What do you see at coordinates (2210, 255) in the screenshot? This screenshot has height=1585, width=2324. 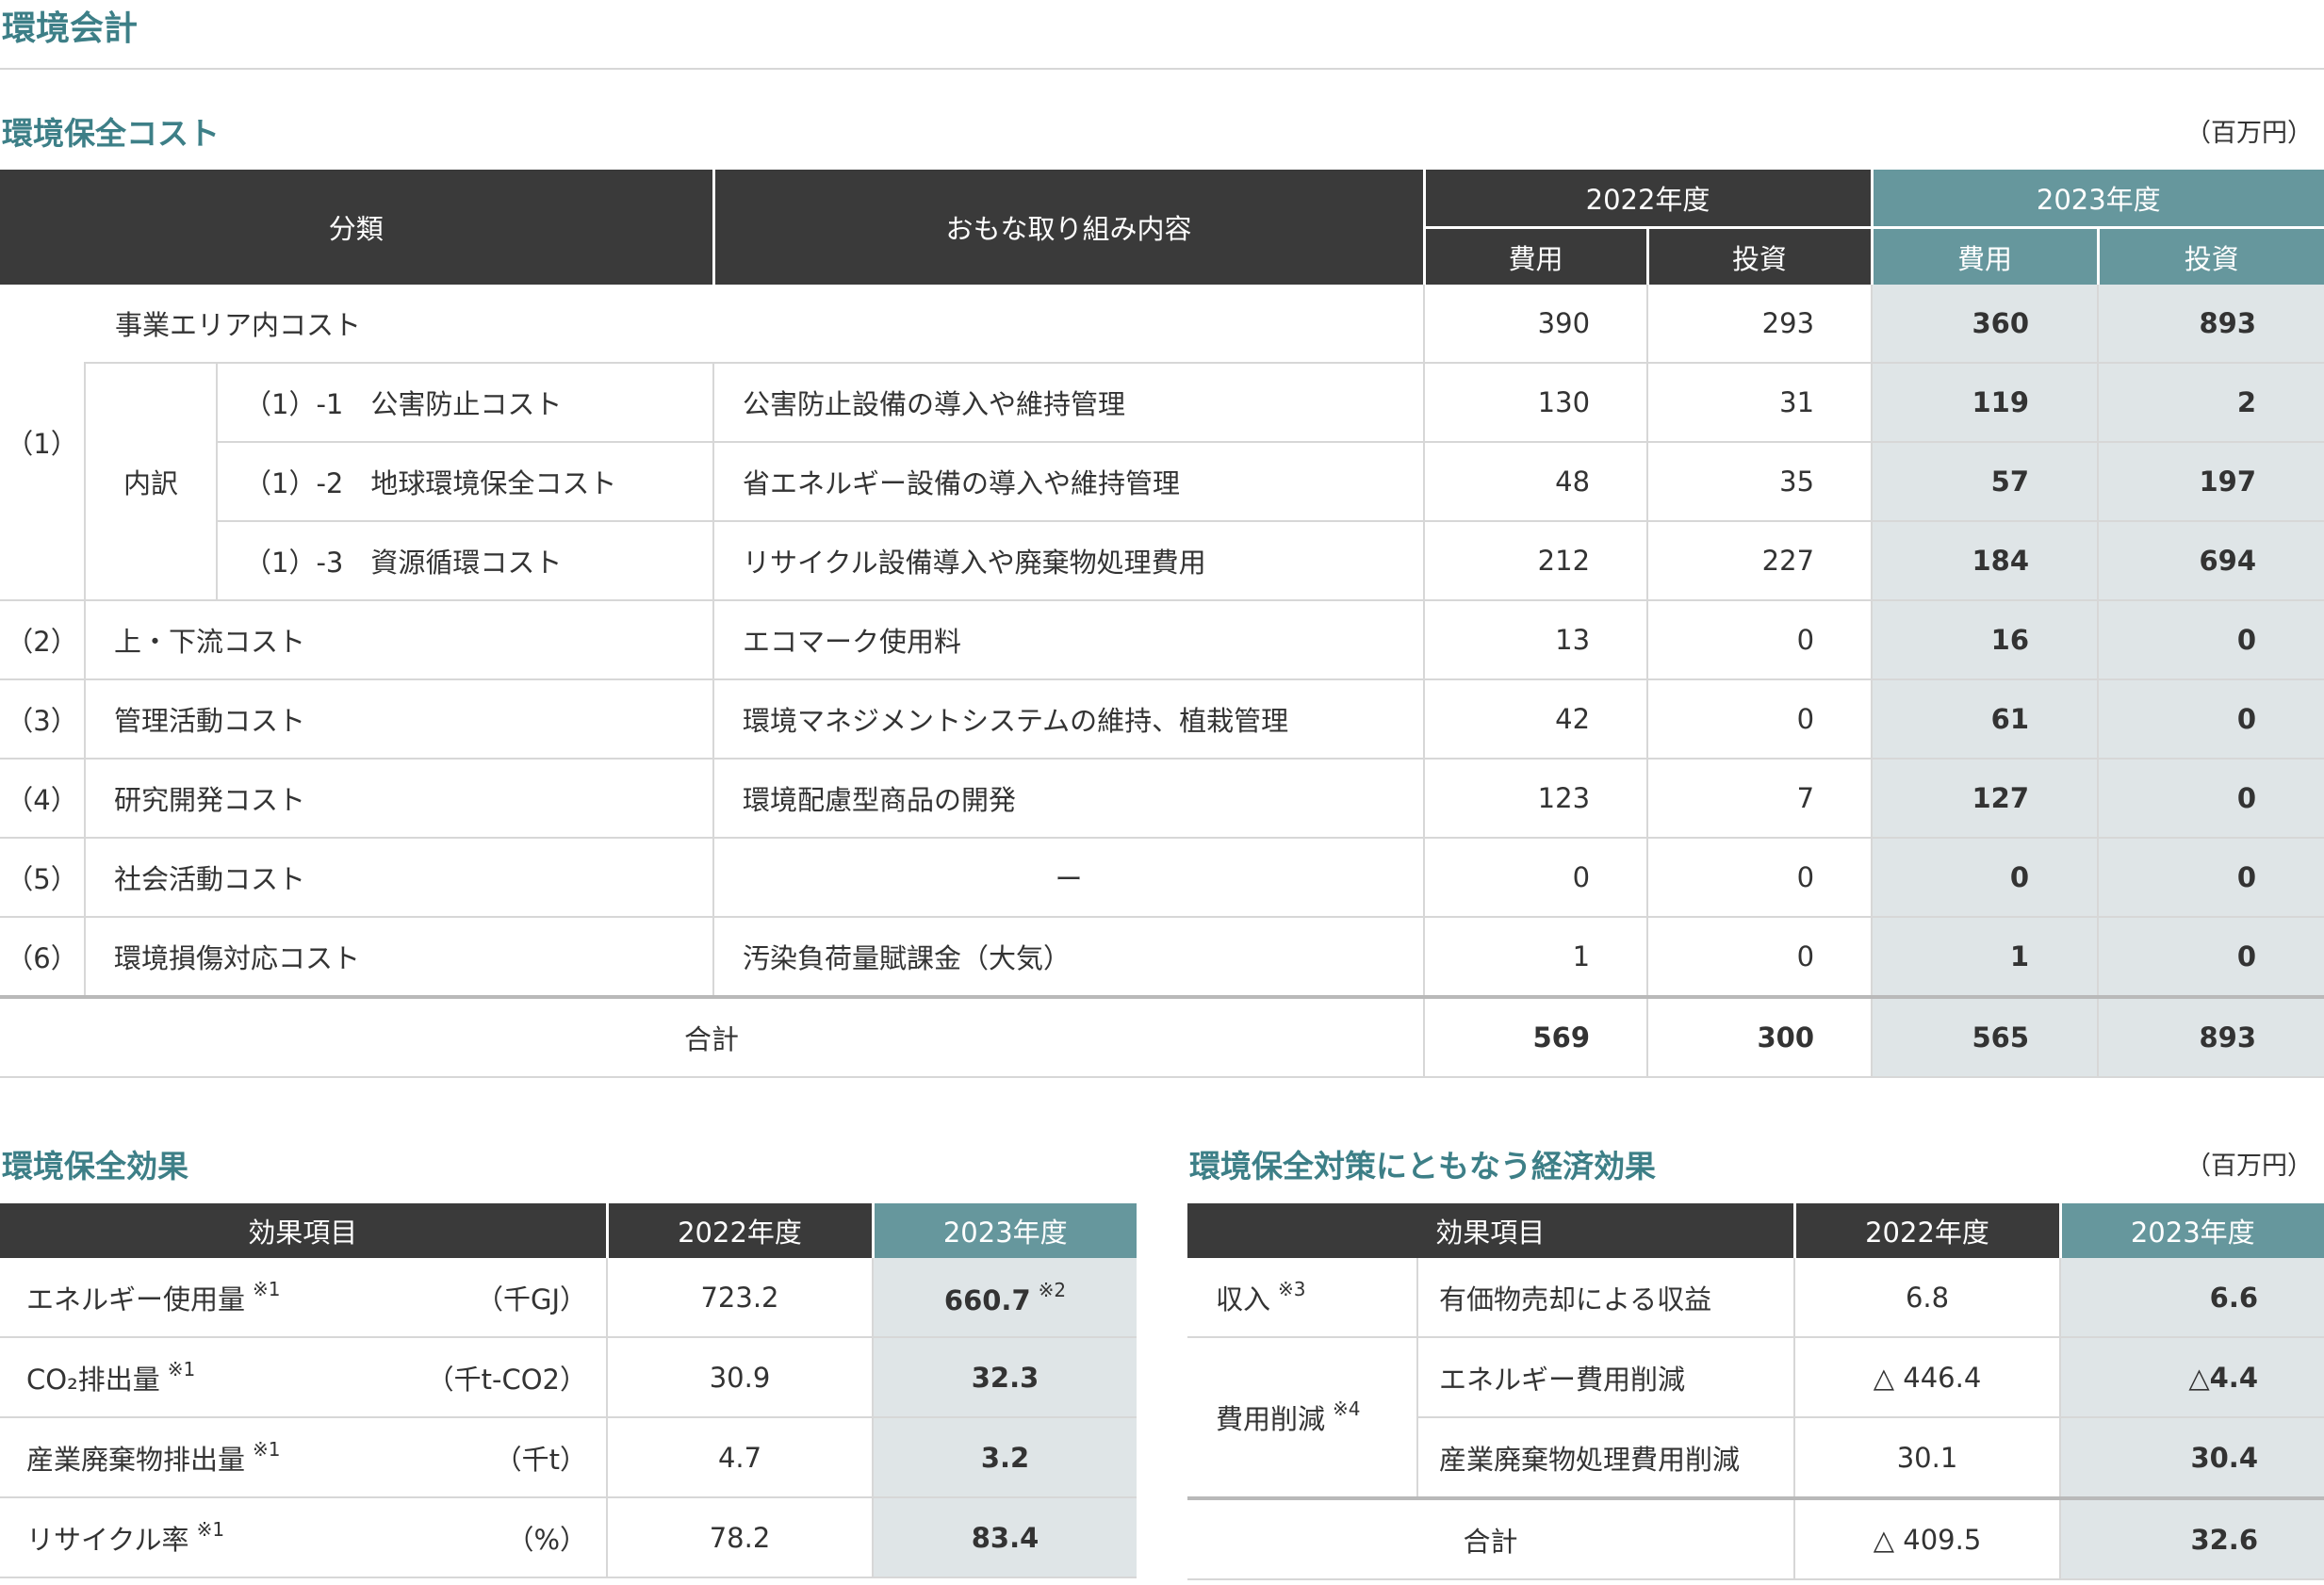 I see `header-investment-2023: 投資` at bounding box center [2210, 255].